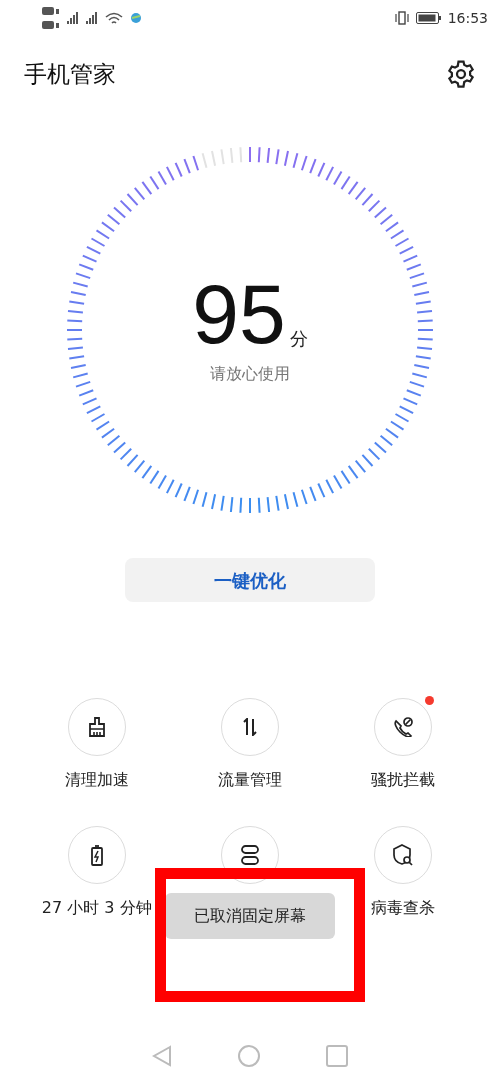  What do you see at coordinates (467, 18) in the screenshot?
I see `status-time: 16:53` at bounding box center [467, 18].